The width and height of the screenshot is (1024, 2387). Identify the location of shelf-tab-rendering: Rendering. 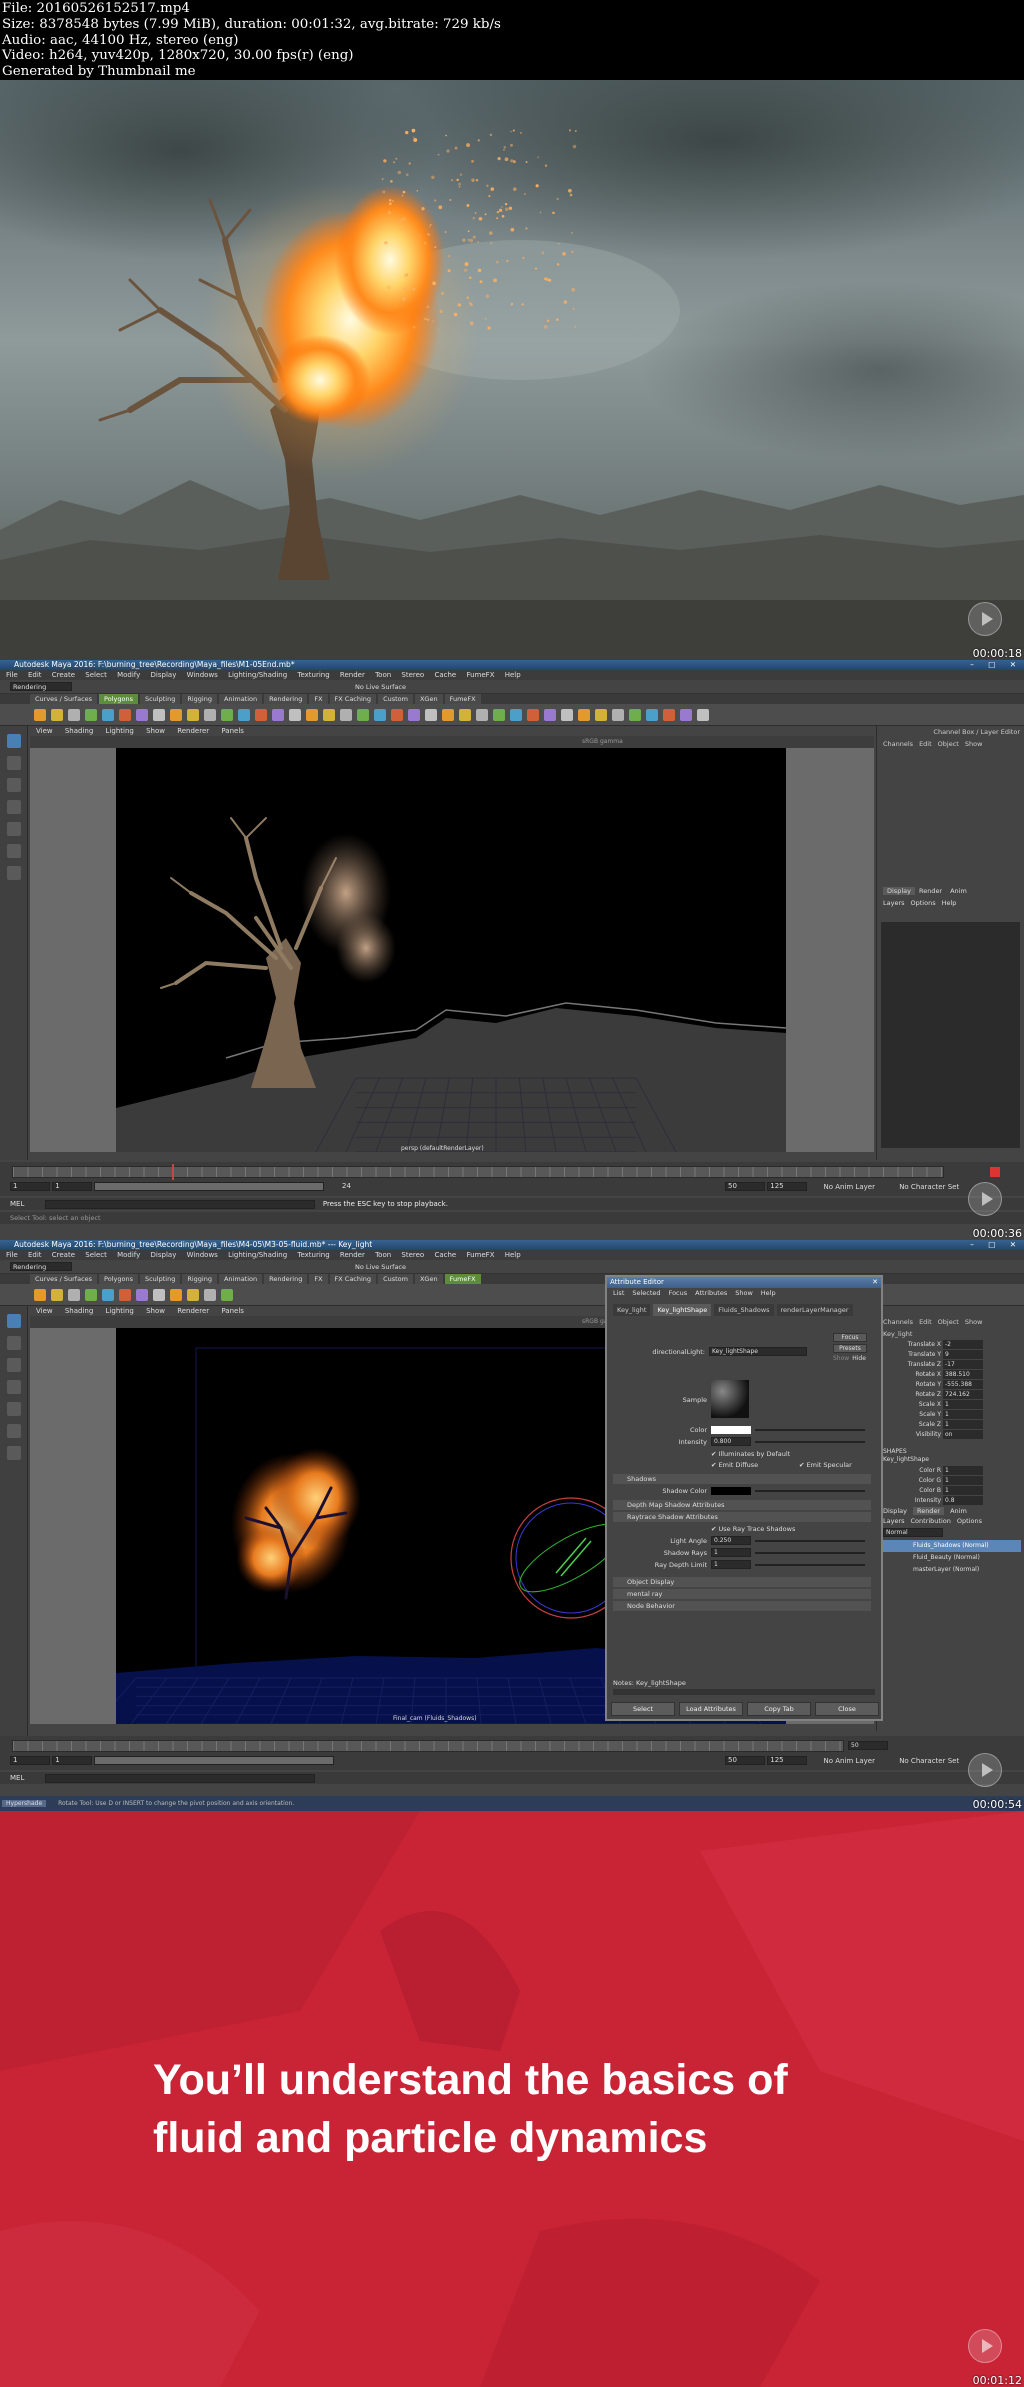
(286, 1279).